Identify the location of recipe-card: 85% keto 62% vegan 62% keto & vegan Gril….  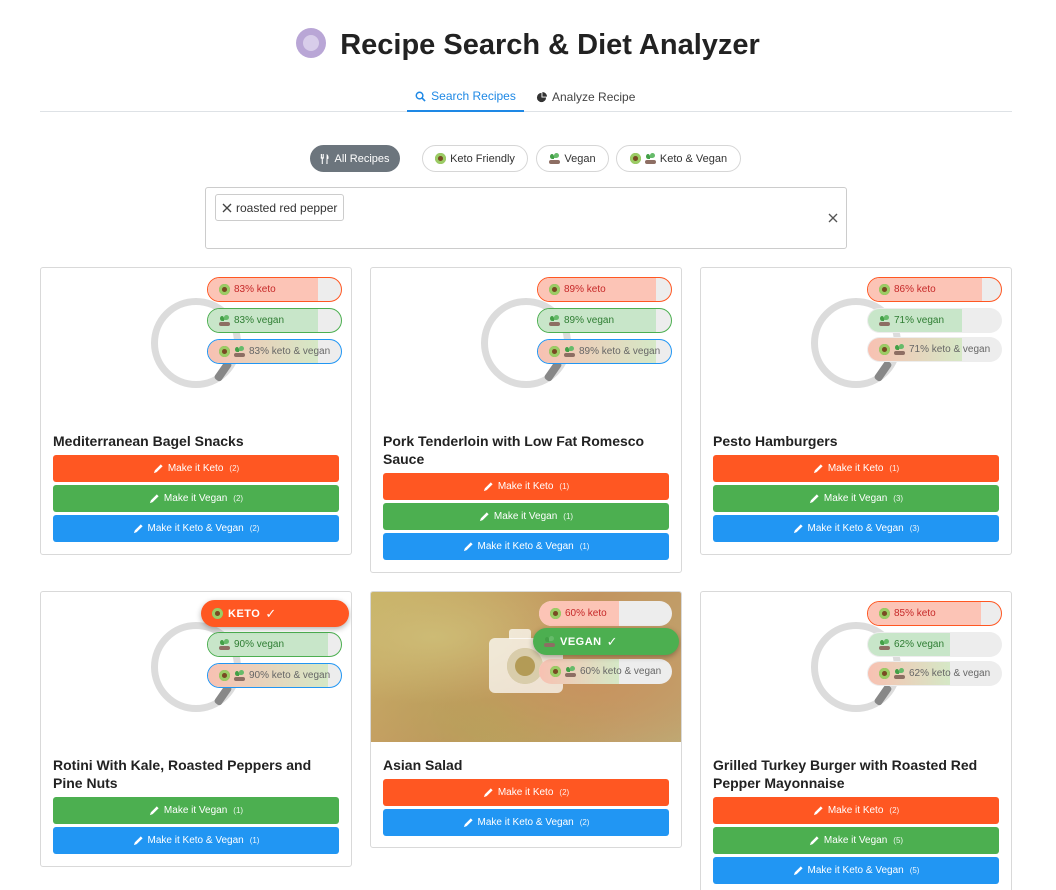
(856, 740).